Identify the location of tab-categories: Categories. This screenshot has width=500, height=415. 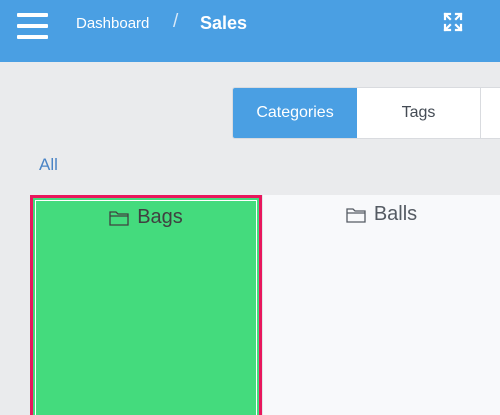
(295, 113).